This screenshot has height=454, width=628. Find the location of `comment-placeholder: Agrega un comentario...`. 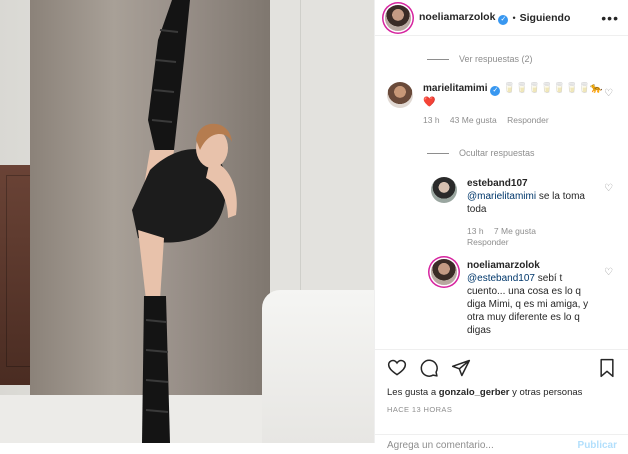

comment-placeholder: Agrega un comentario... is located at coordinates (440, 445).